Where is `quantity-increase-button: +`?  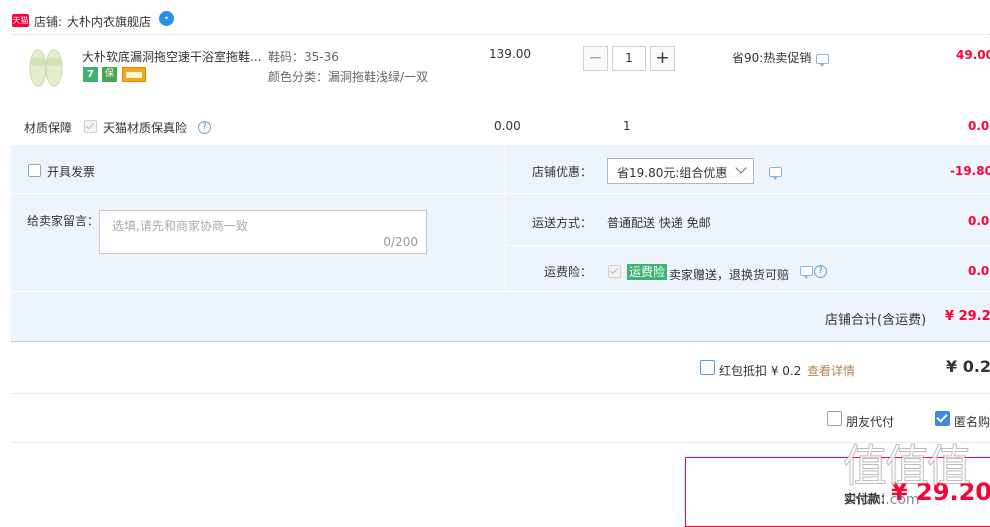
quantity-increase-button: + is located at coordinates (662, 58).